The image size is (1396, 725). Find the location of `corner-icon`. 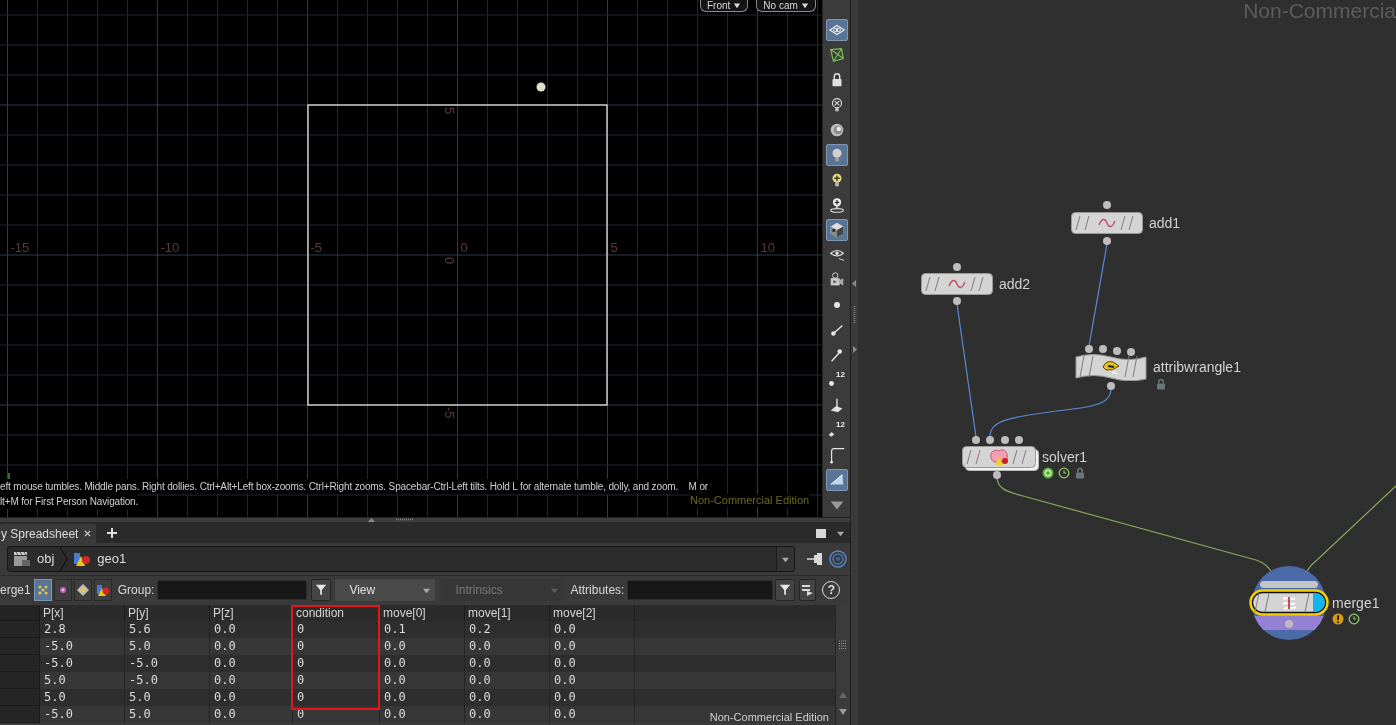

corner-icon is located at coordinates (836, 455).